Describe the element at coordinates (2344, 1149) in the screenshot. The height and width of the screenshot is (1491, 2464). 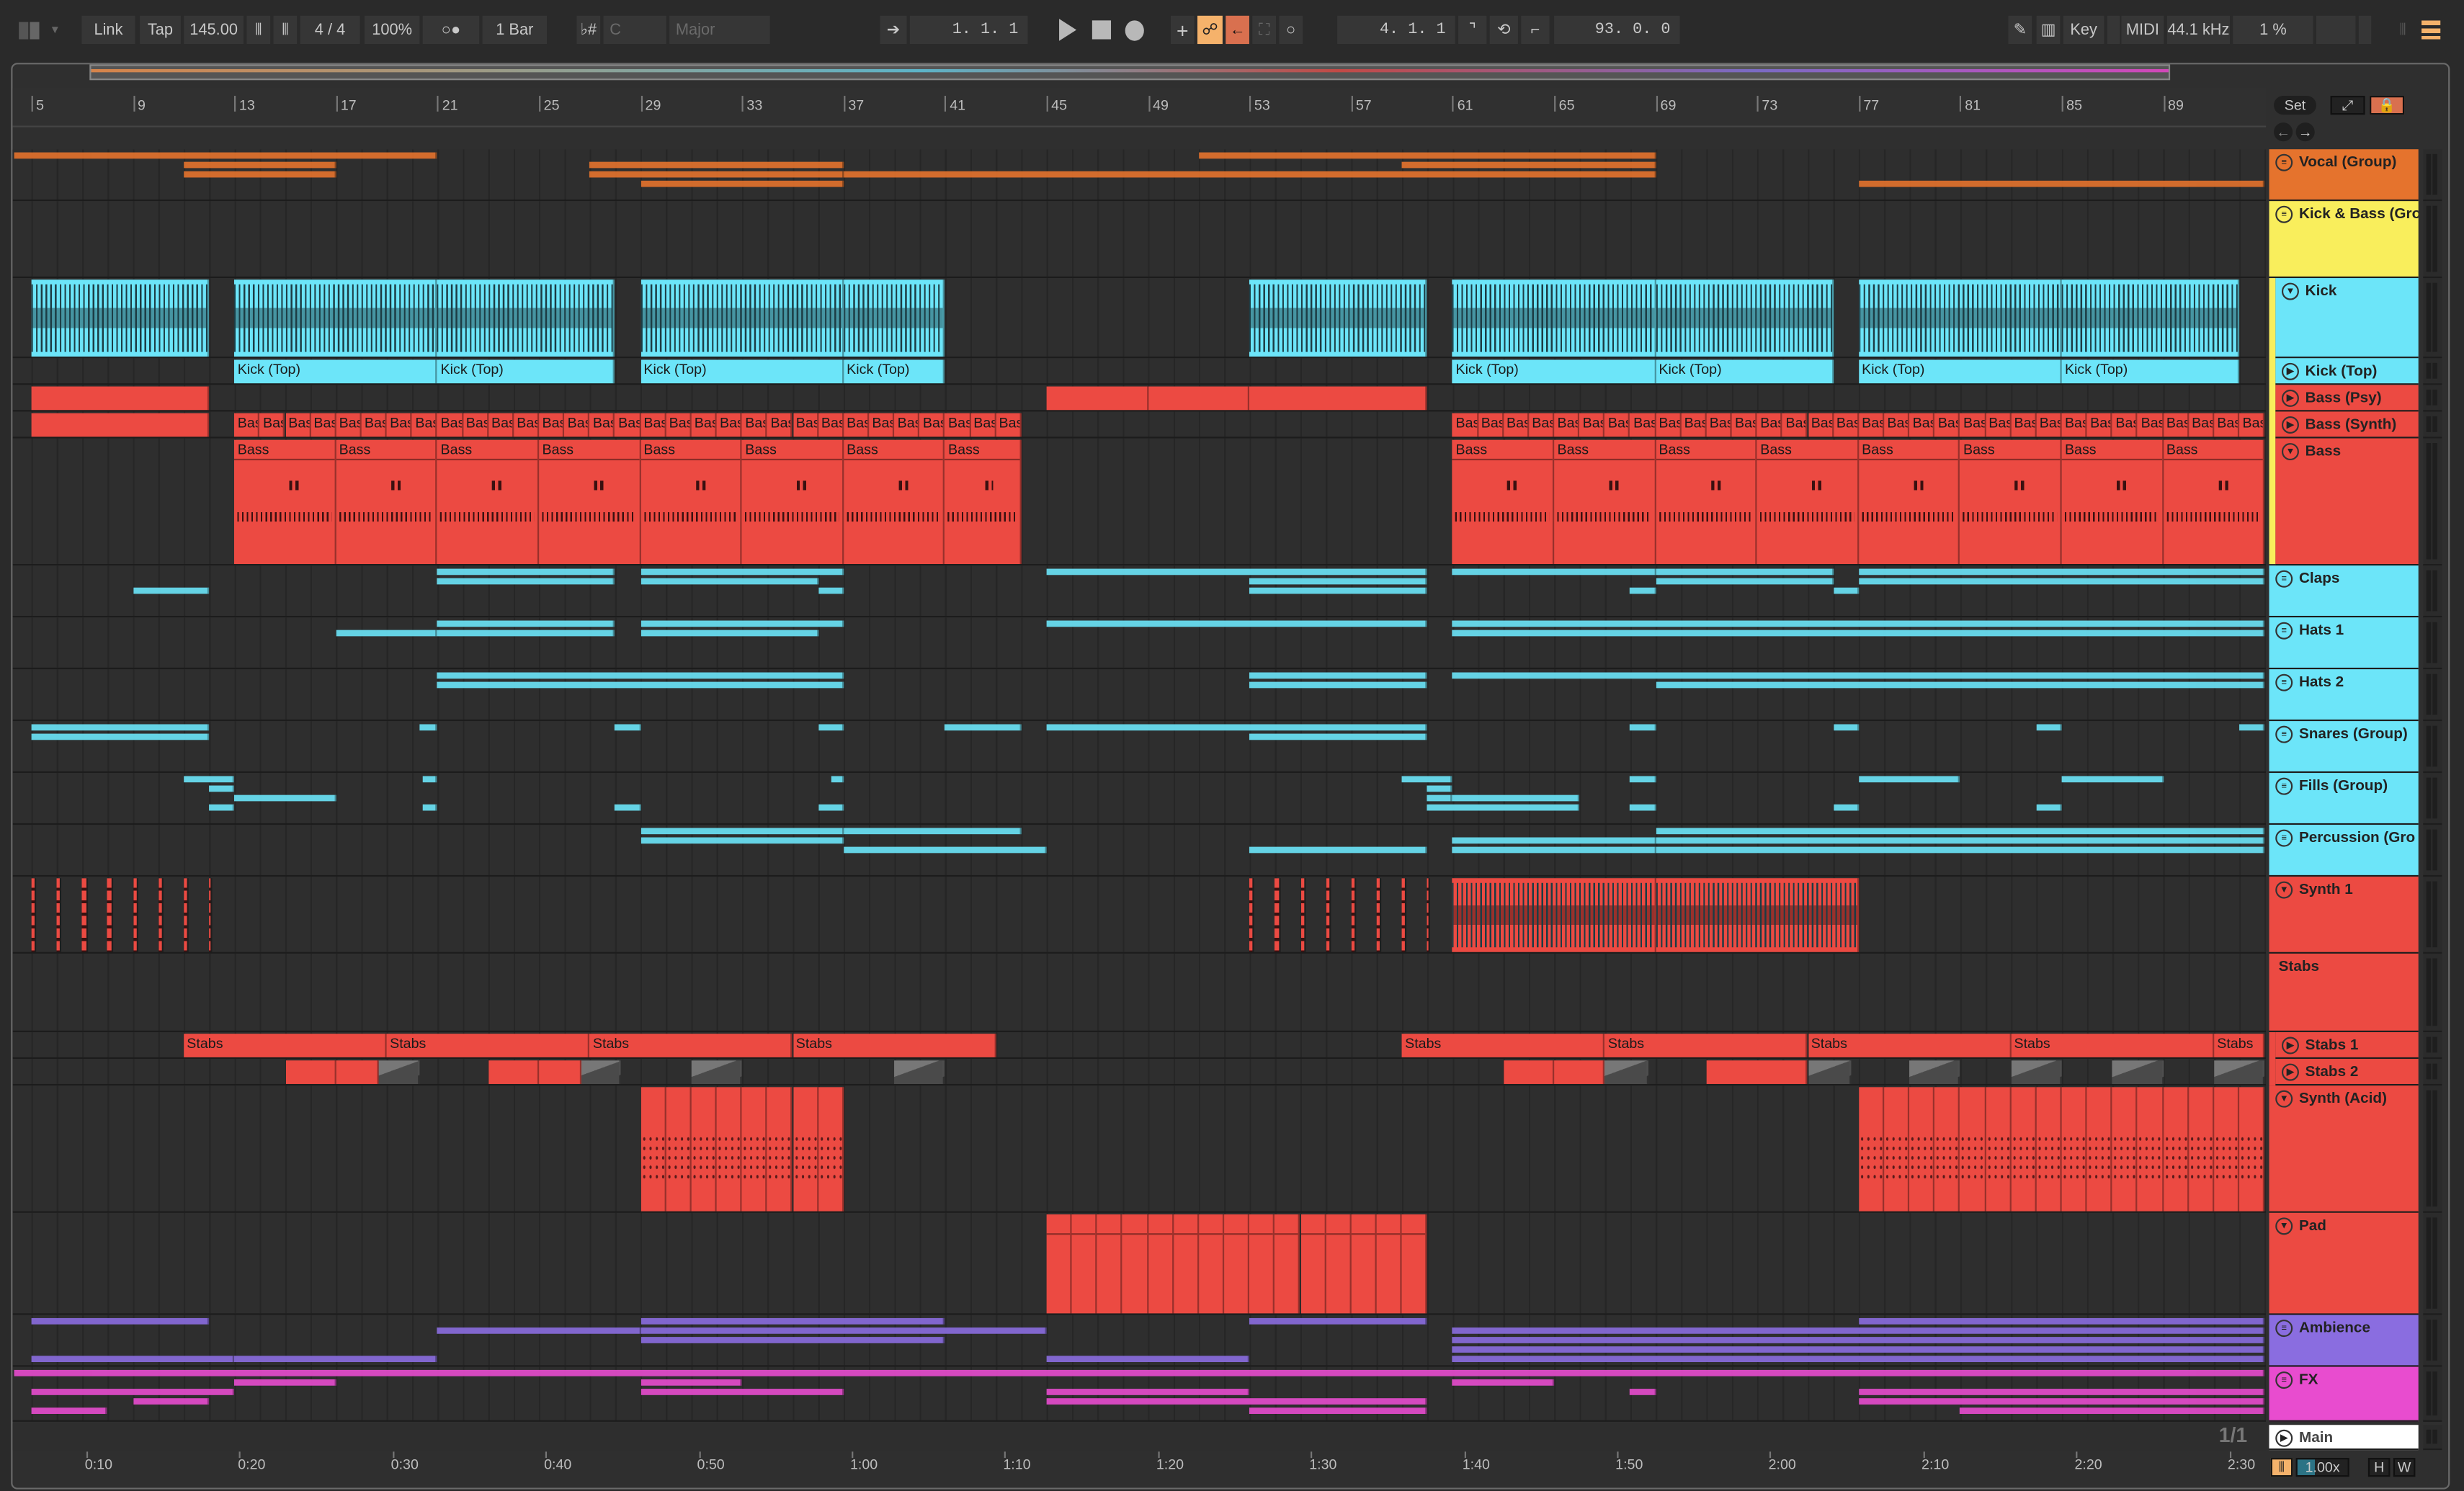
I see `track-header: ▼ Synth (Acid)` at that location.